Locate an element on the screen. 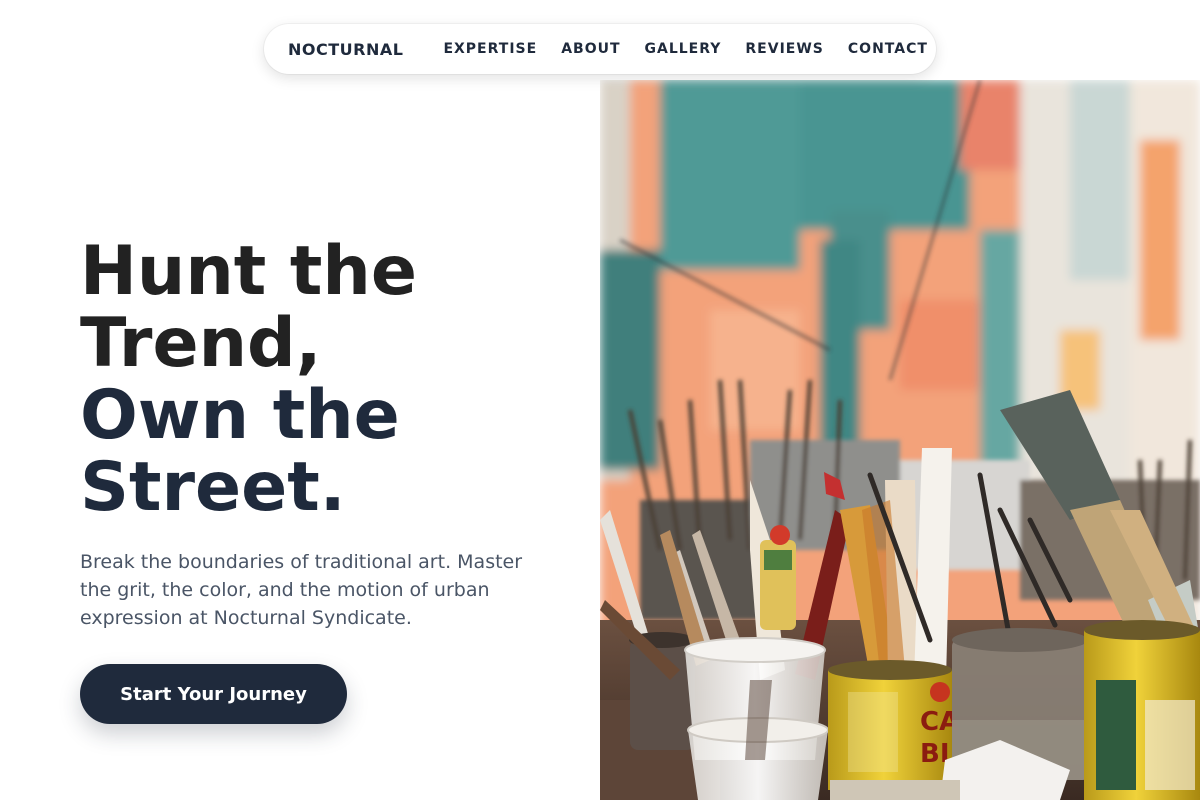 The image size is (1200, 800). nav-link-reviews: REVIEWS is located at coordinates (784, 49).